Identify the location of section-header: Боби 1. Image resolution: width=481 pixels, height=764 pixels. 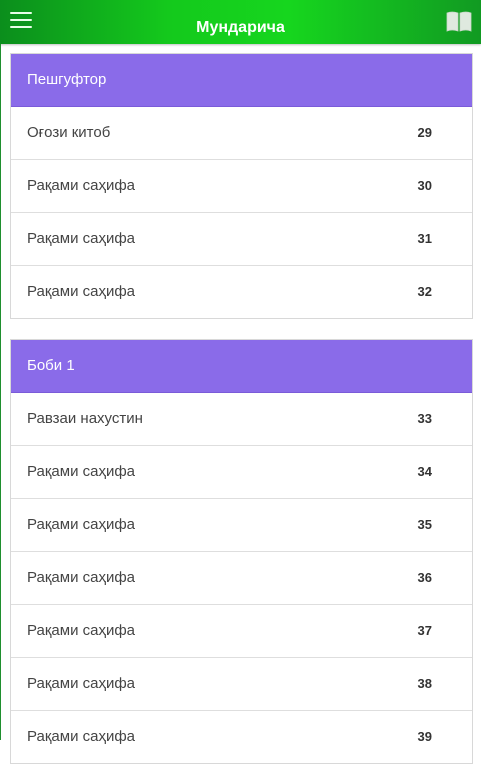
(241, 366).